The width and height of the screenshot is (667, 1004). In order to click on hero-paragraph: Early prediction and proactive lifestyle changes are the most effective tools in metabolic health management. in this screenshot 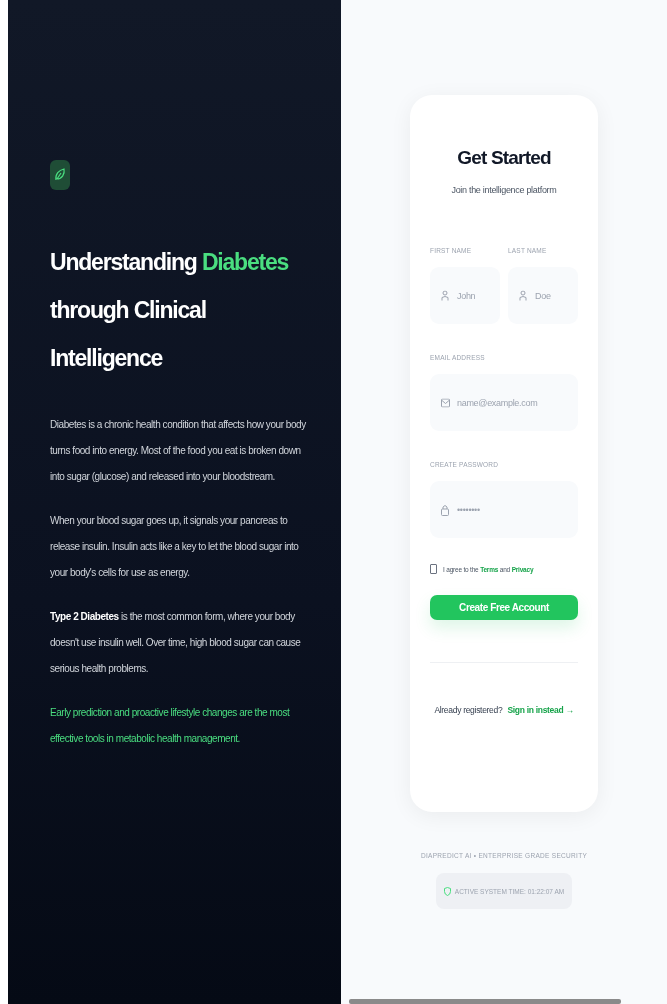, I will do `click(170, 726)`.